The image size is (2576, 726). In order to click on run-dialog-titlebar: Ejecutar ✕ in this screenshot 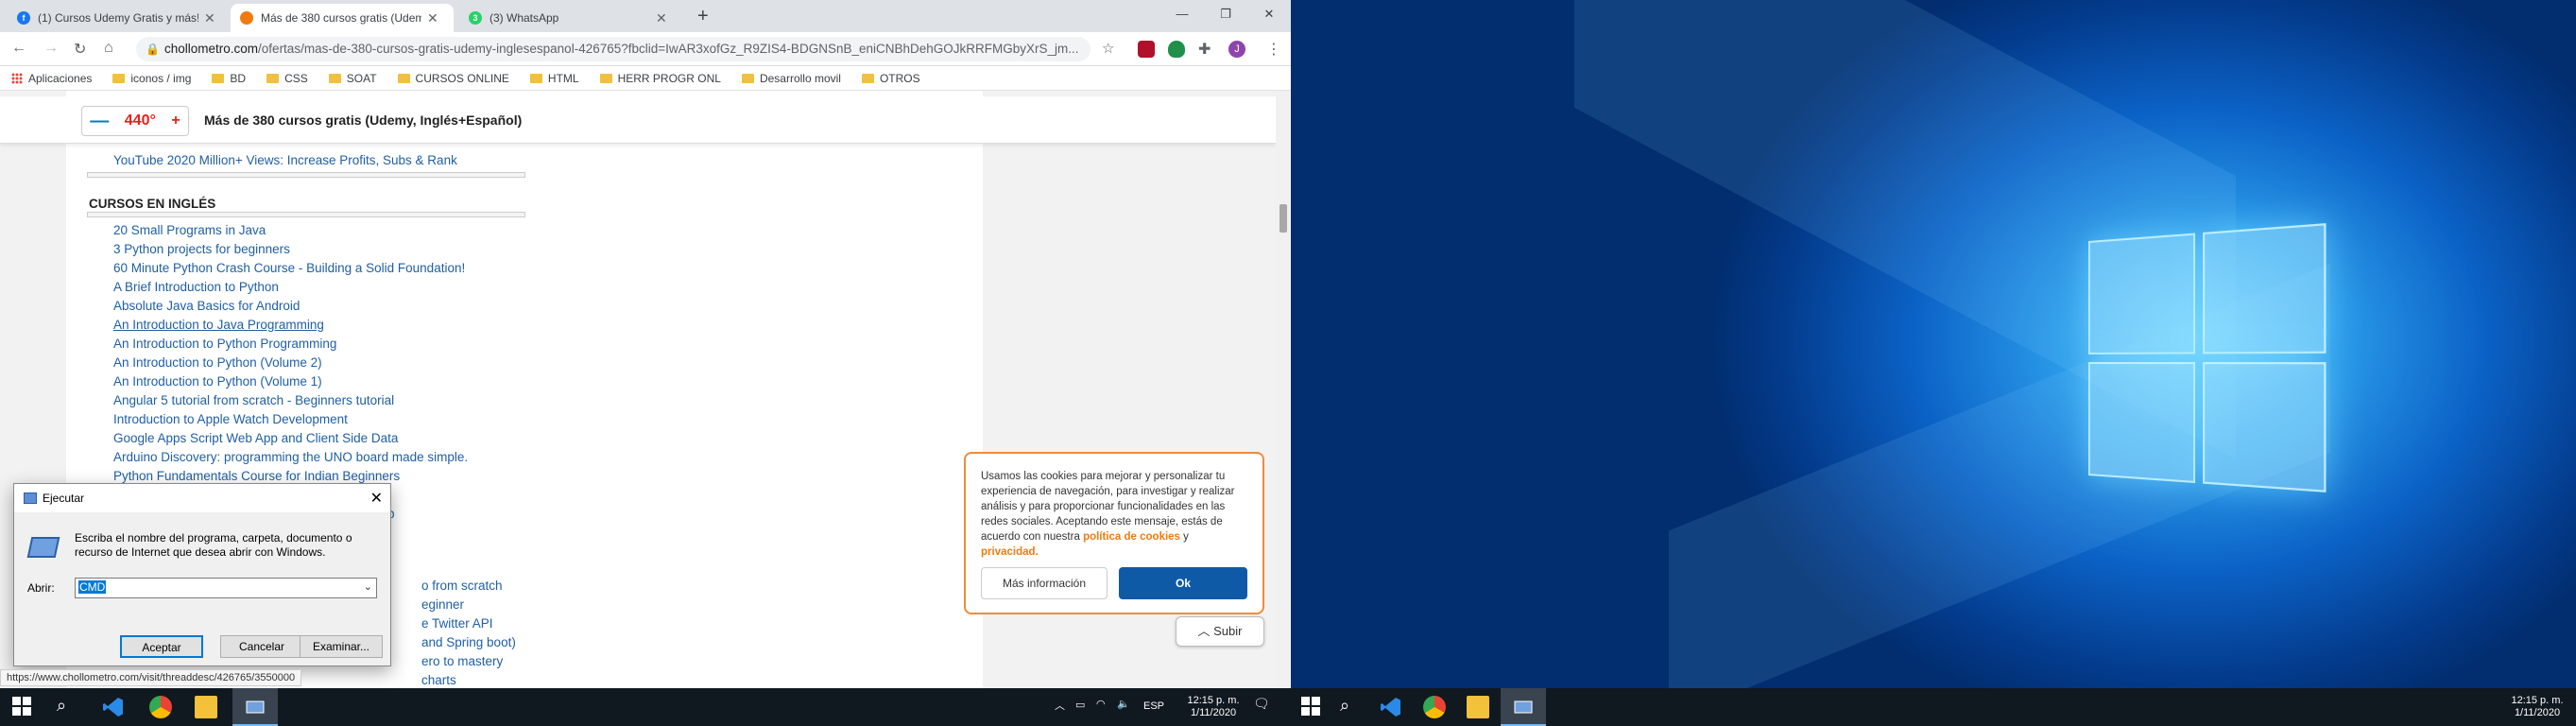, I will do `click(202, 498)`.